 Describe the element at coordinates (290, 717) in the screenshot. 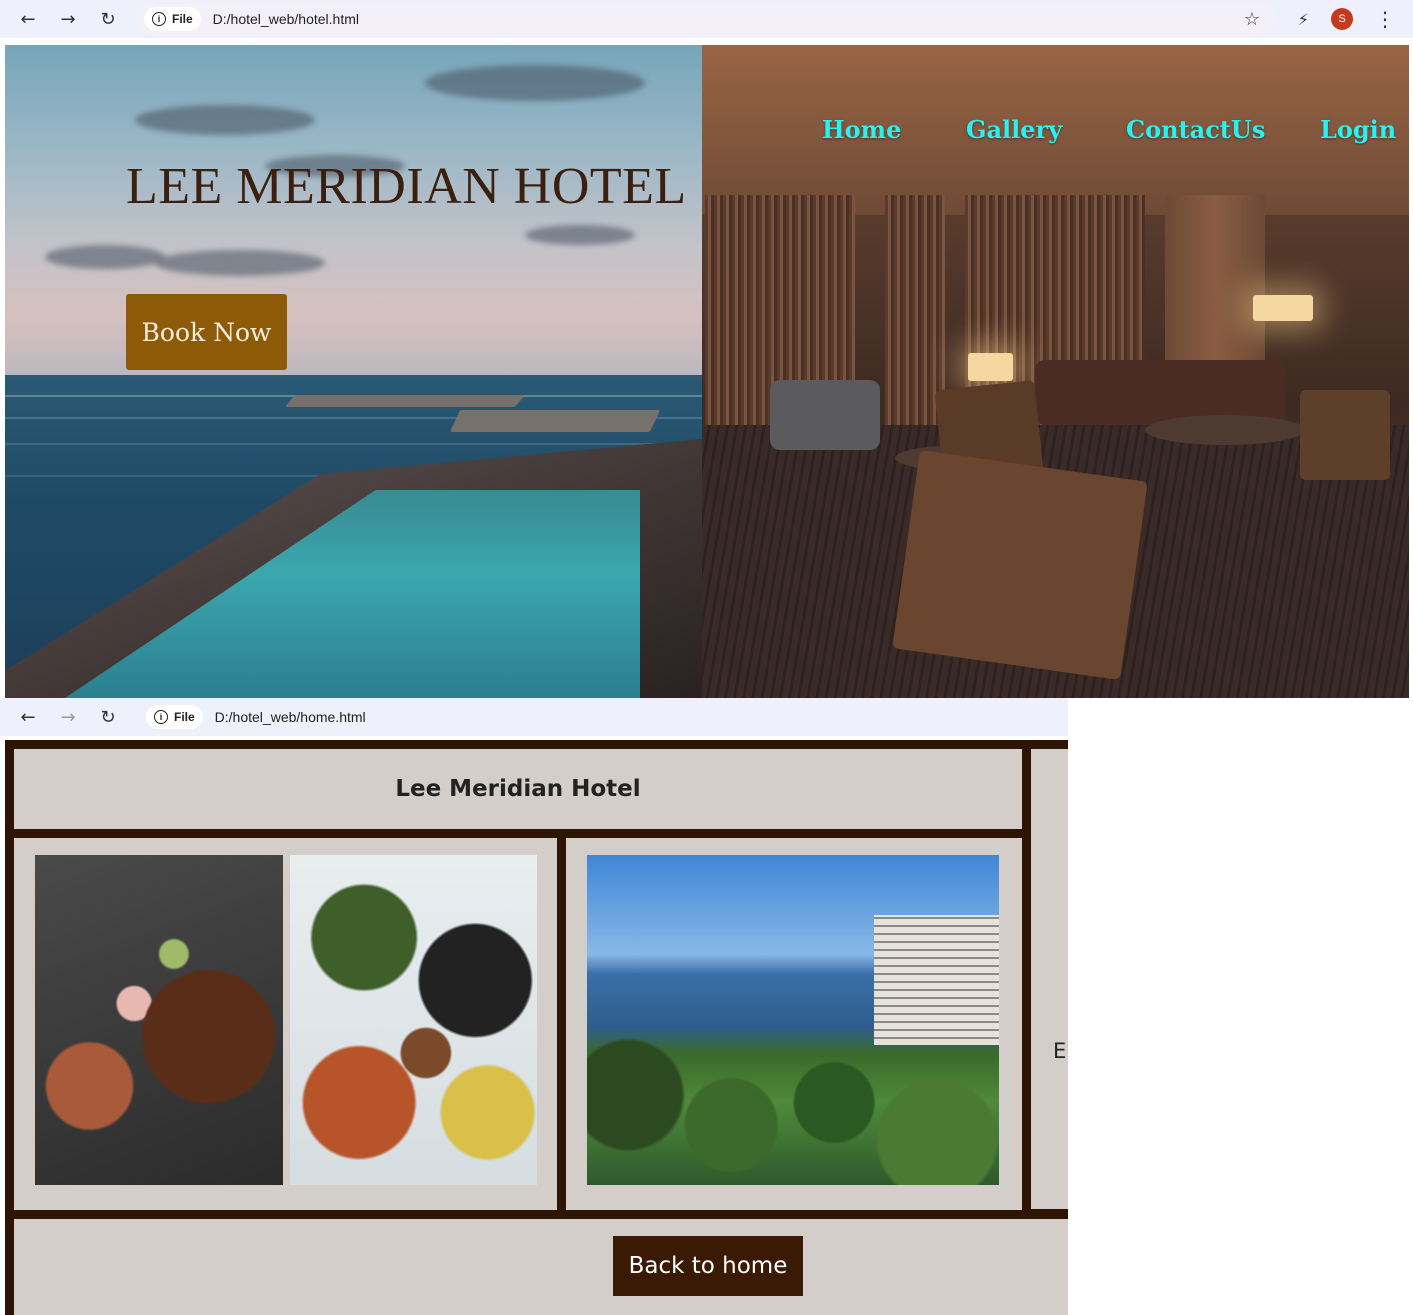

I see `url-text: D:/hotel_web/home.html` at that location.